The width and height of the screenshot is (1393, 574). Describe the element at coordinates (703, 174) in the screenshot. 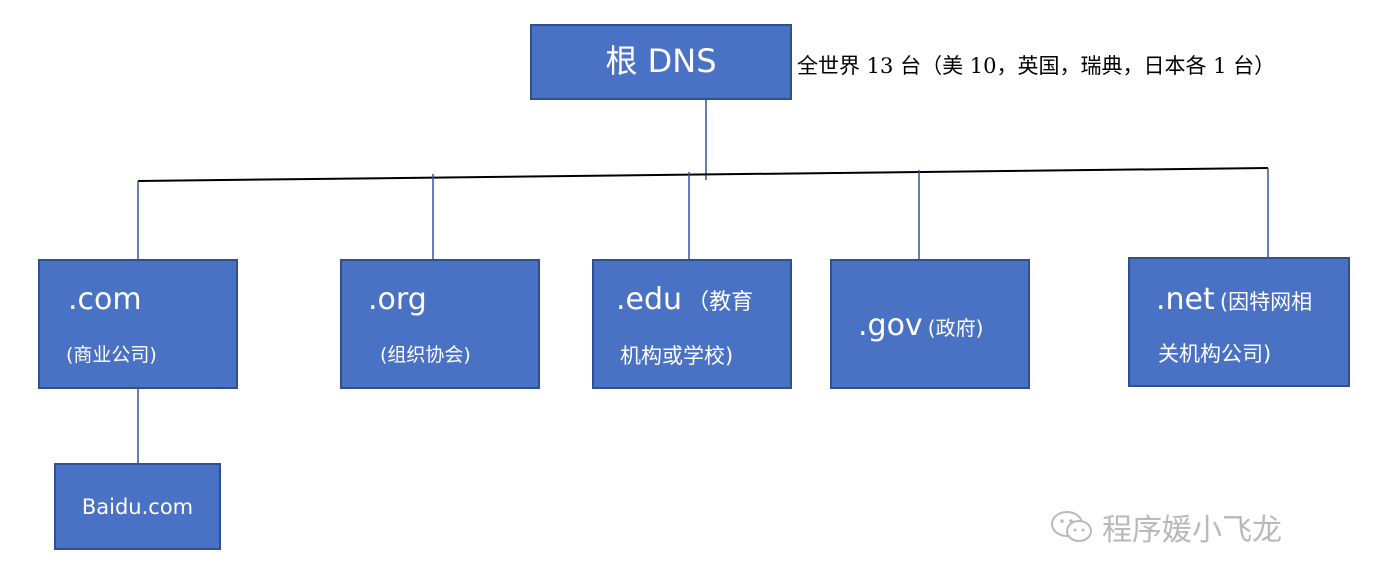

I see `bus-line` at that location.